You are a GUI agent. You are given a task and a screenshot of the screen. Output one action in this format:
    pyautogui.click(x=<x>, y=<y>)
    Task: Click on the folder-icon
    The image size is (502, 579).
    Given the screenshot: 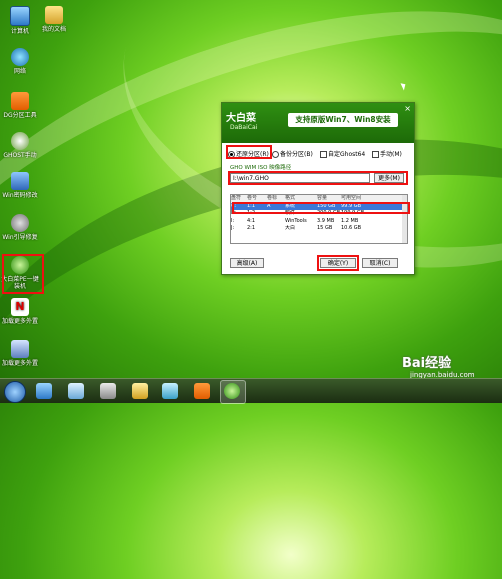 What is the action you would take?
    pyautogui.click(x=54, y=15)
    